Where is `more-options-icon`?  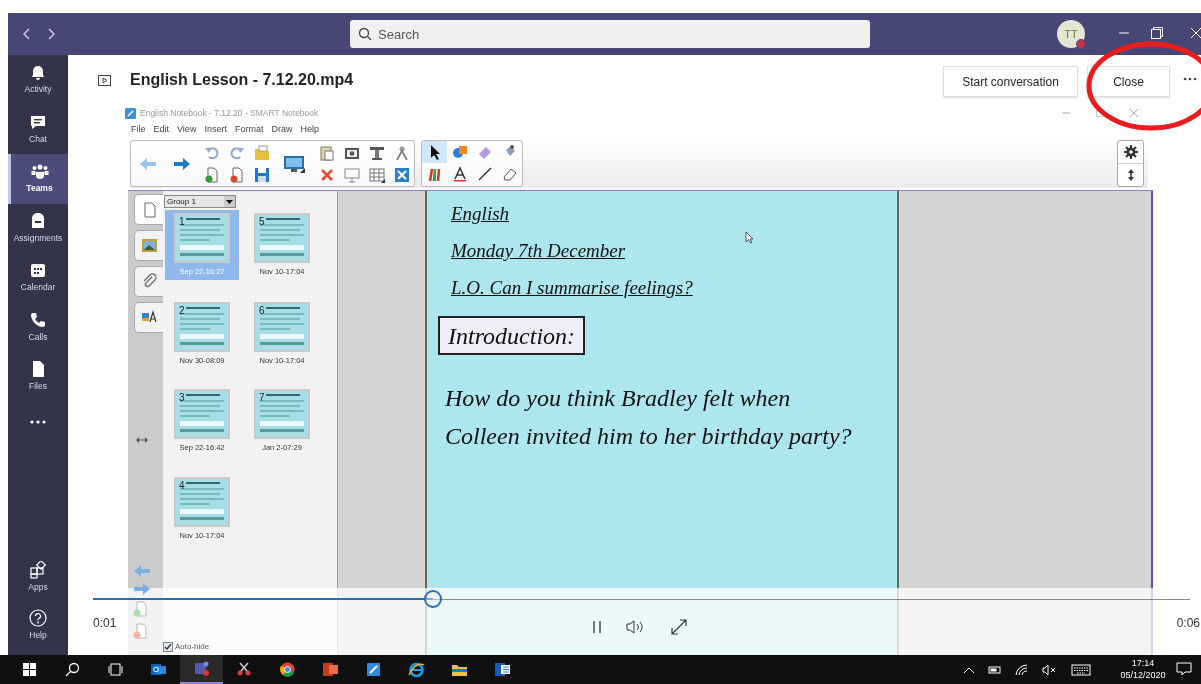 more-options-icon is located at coordinates (1190, 79).